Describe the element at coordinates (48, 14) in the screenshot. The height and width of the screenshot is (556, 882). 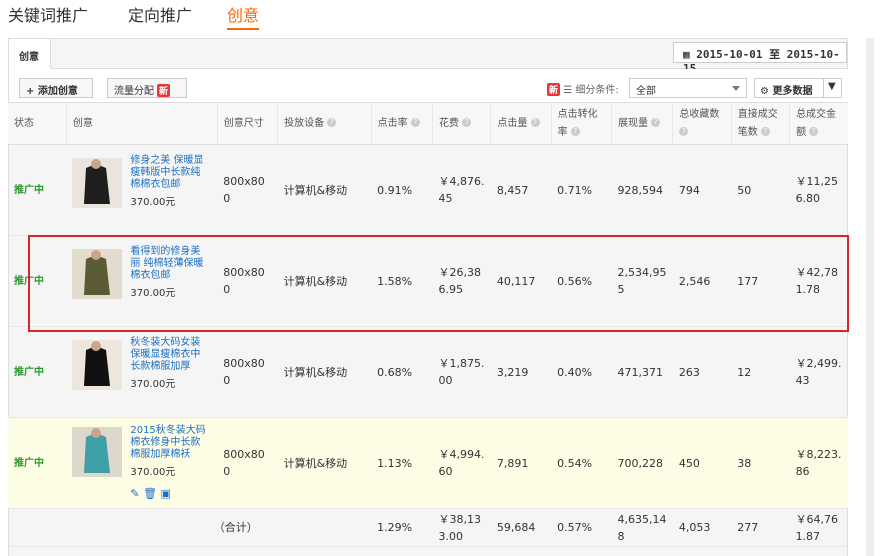
I see `tab-keyword-promotion: 关键词推广` at that location.